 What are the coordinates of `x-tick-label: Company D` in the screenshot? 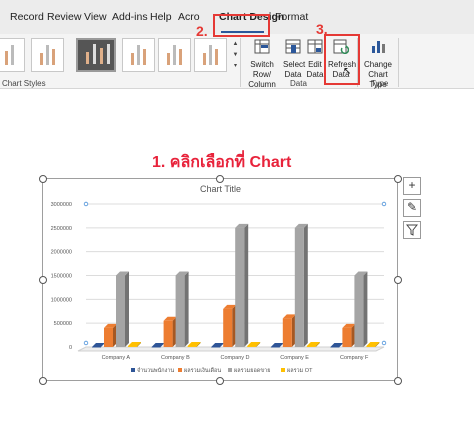 It's located at (234, 358).